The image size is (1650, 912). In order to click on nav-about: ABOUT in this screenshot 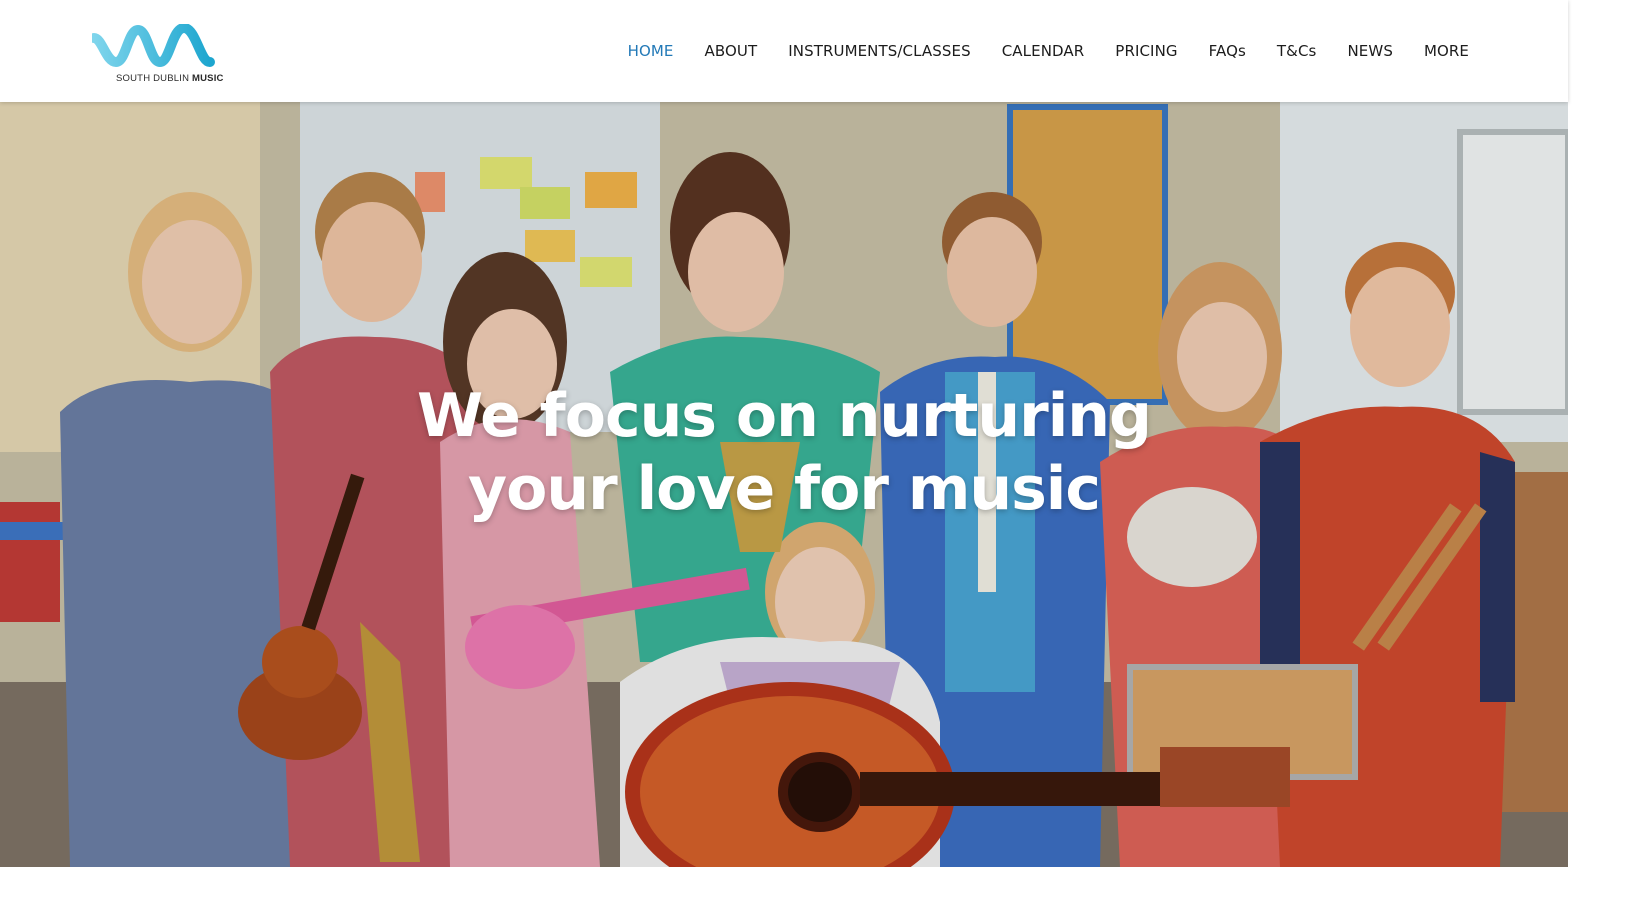, I will do `click(730, 51)`.